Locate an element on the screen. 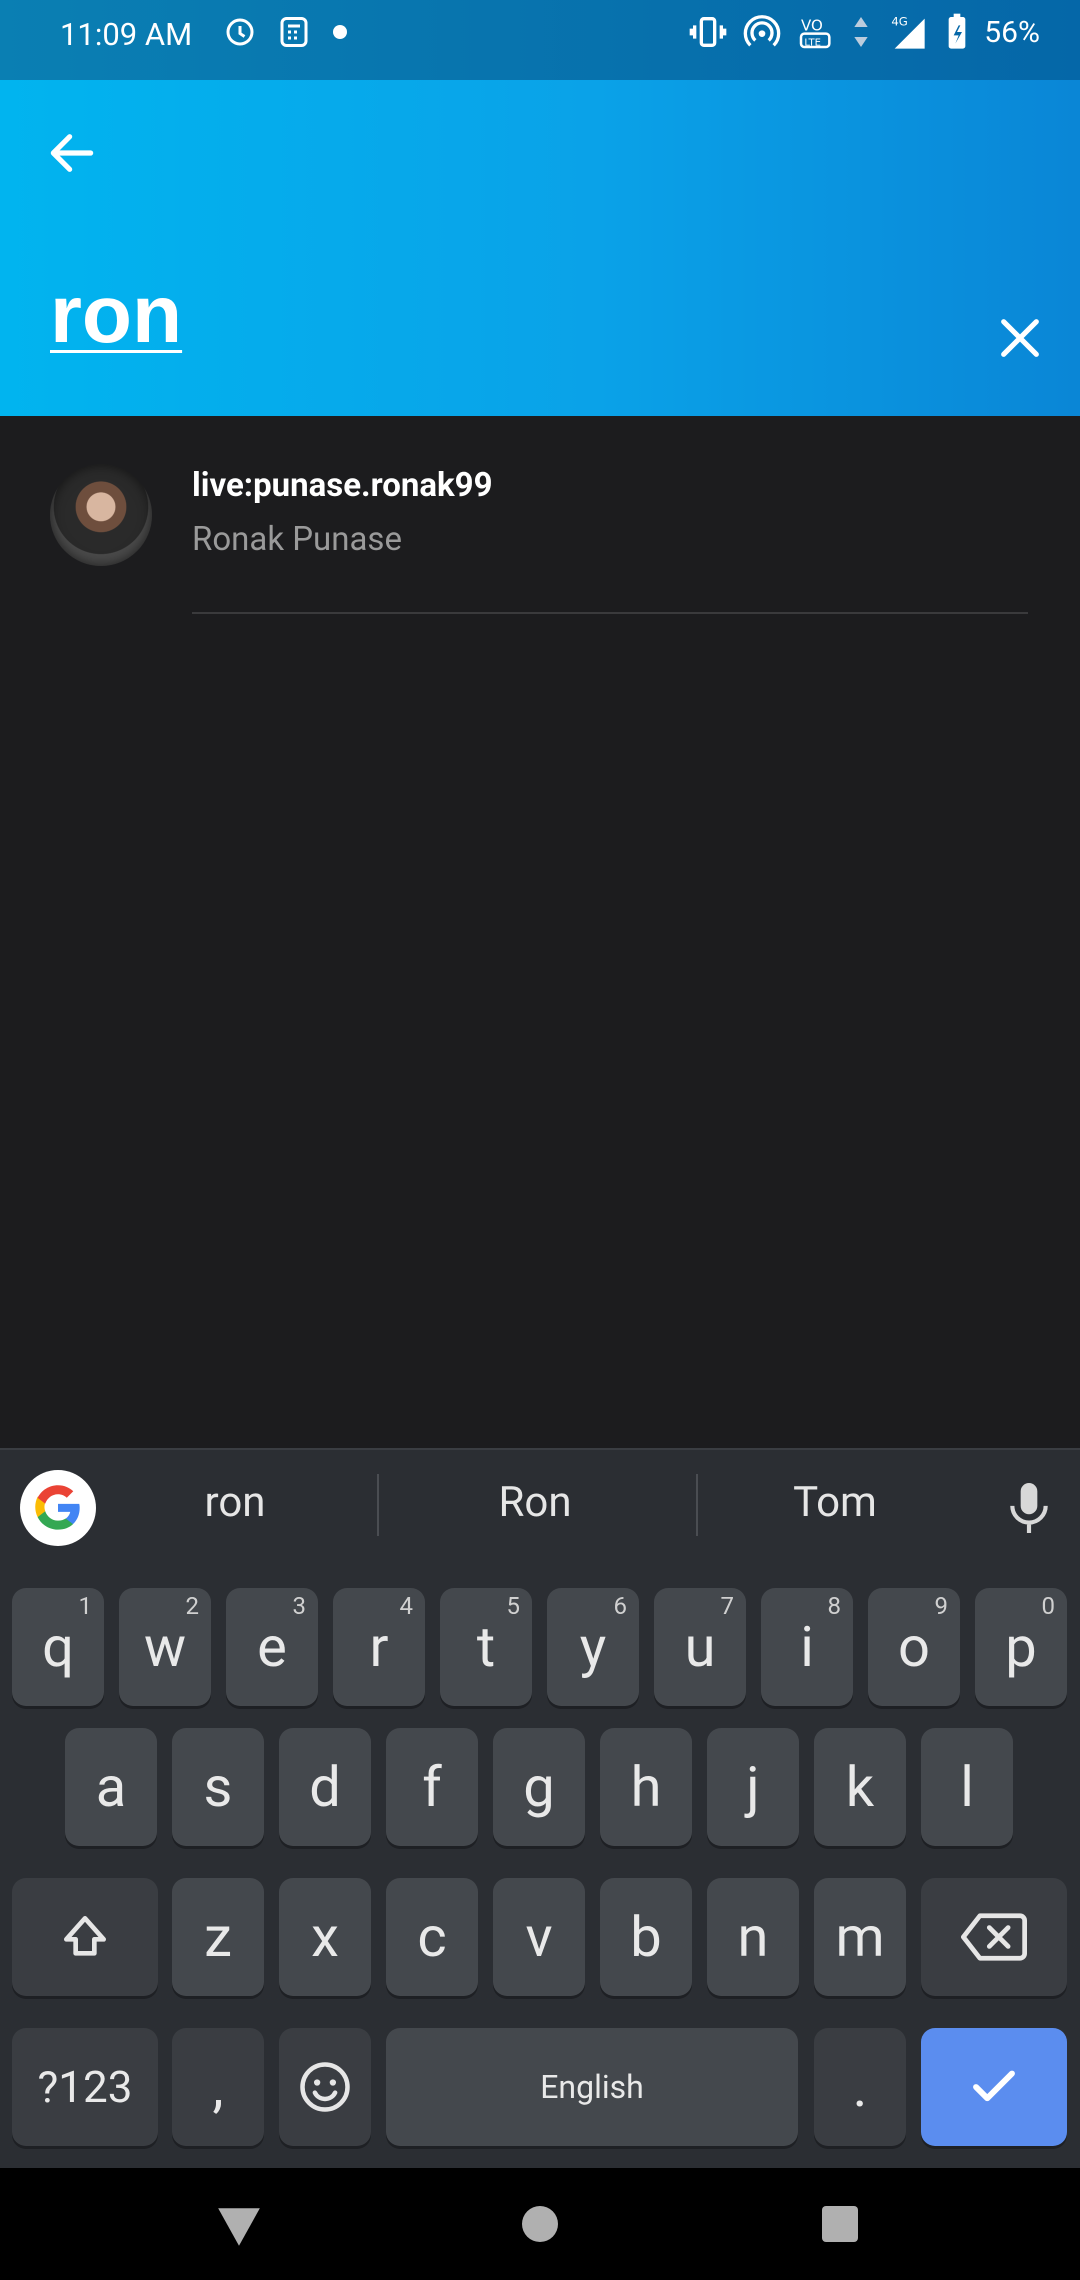 This screenshot has width=1080, height=2280. key-r: r4 is located at coordinates (379, 1647).